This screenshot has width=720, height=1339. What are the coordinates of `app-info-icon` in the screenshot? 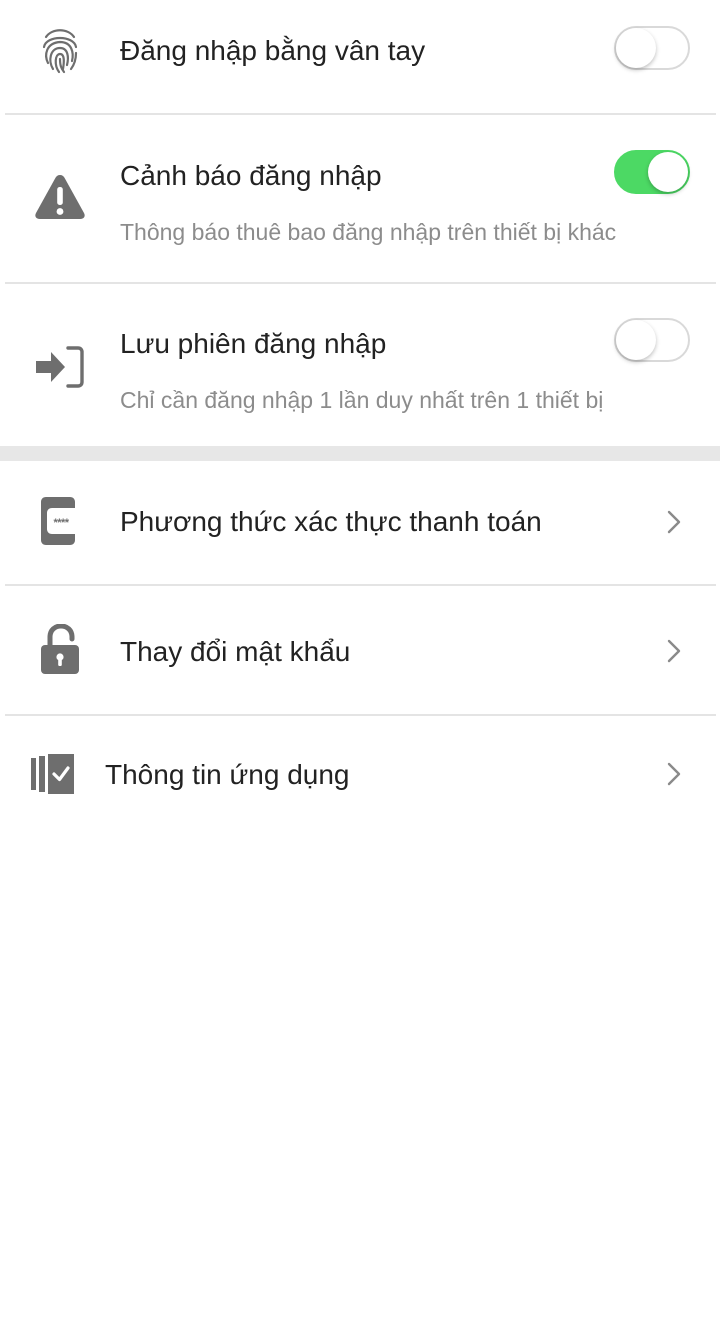 It's located at (53, 774).